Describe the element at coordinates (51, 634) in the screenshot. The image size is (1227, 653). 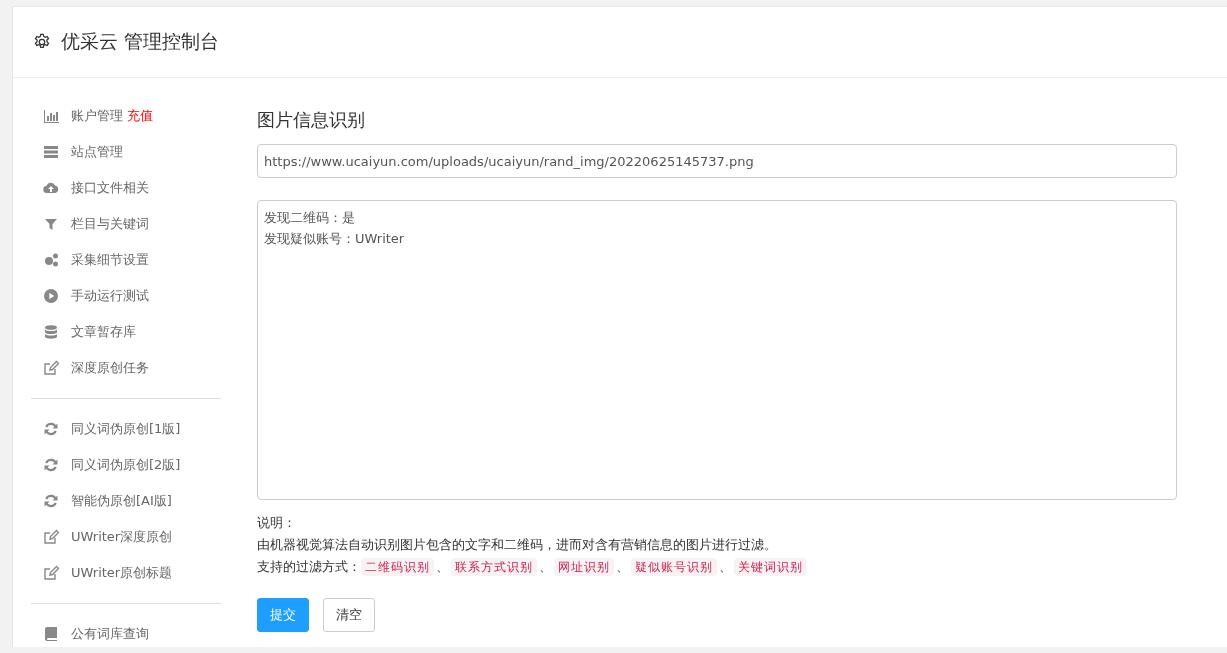
I see `book-icon` at that location.